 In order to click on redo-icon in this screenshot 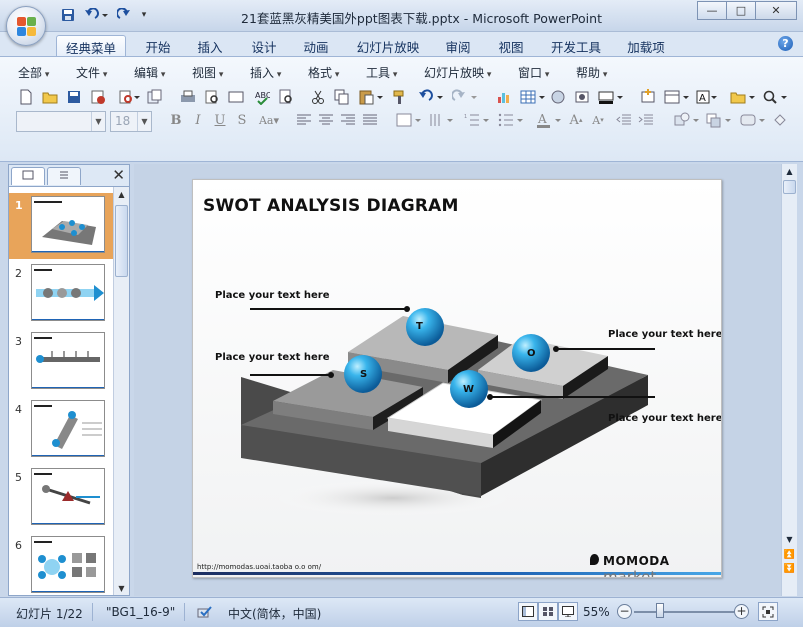, I will do `click(465, 97)`.